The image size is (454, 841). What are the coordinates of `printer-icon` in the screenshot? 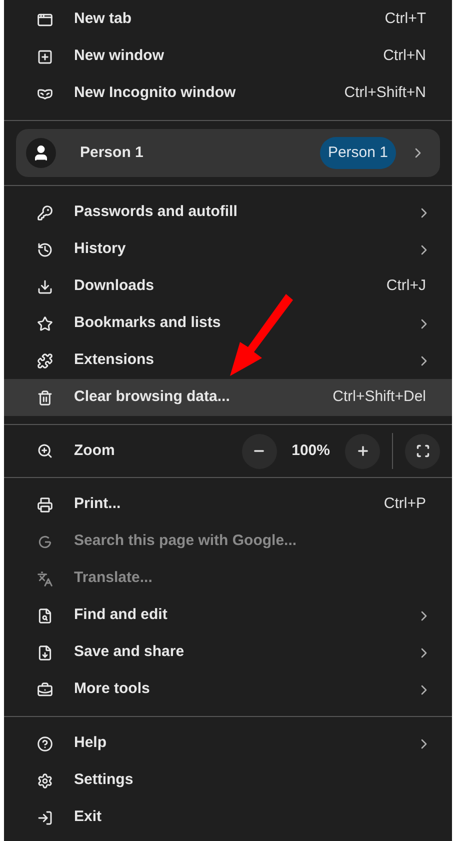 It's located at (45, 504).